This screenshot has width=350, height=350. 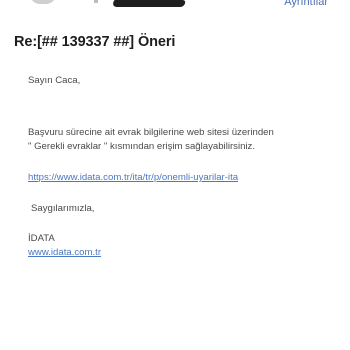 What do you see at coordinates (63, 208) in the screenshot?
I see `email-closing: Saygılarımızla,` at bounding box center [63, 208].